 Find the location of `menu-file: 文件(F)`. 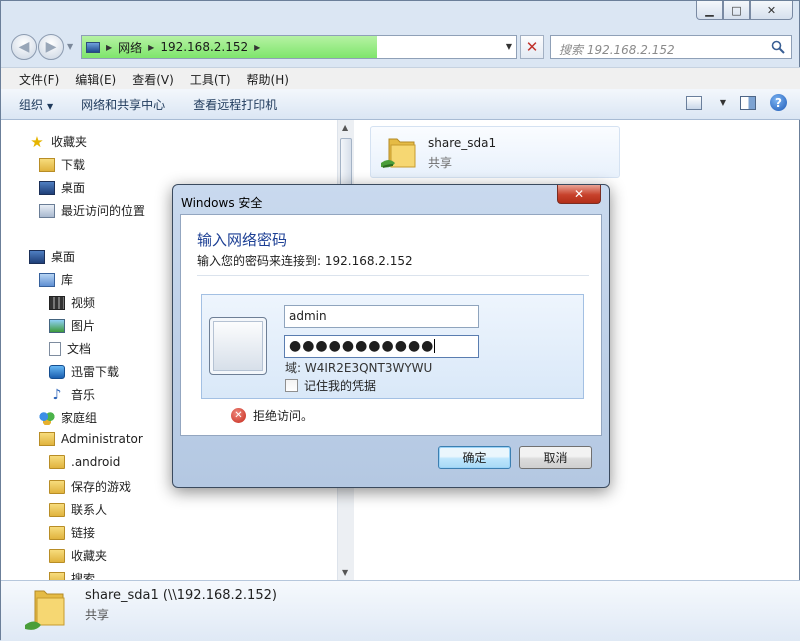

menu-file: 文件(F) is located at coordinates (39, 78).